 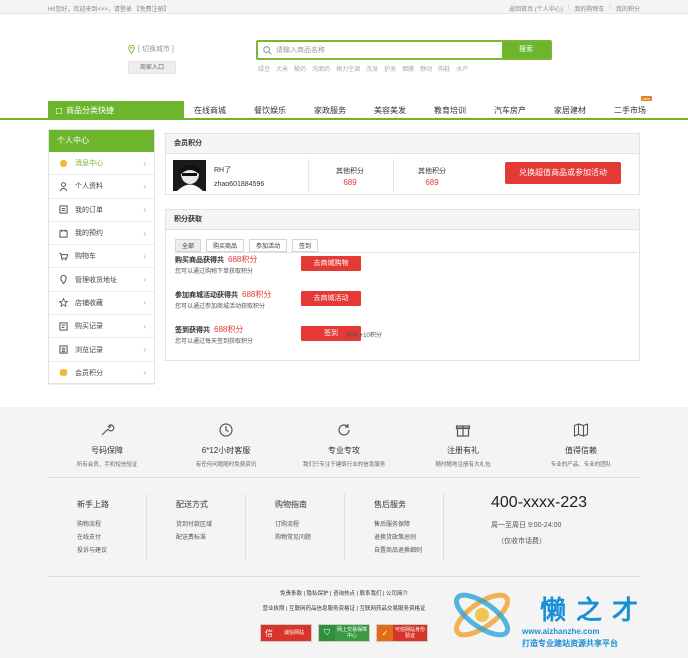 I want to click on earn-item: 购买商品获得共 688积分您可以通过购物下单获取积分, so click(x=216, y=264).